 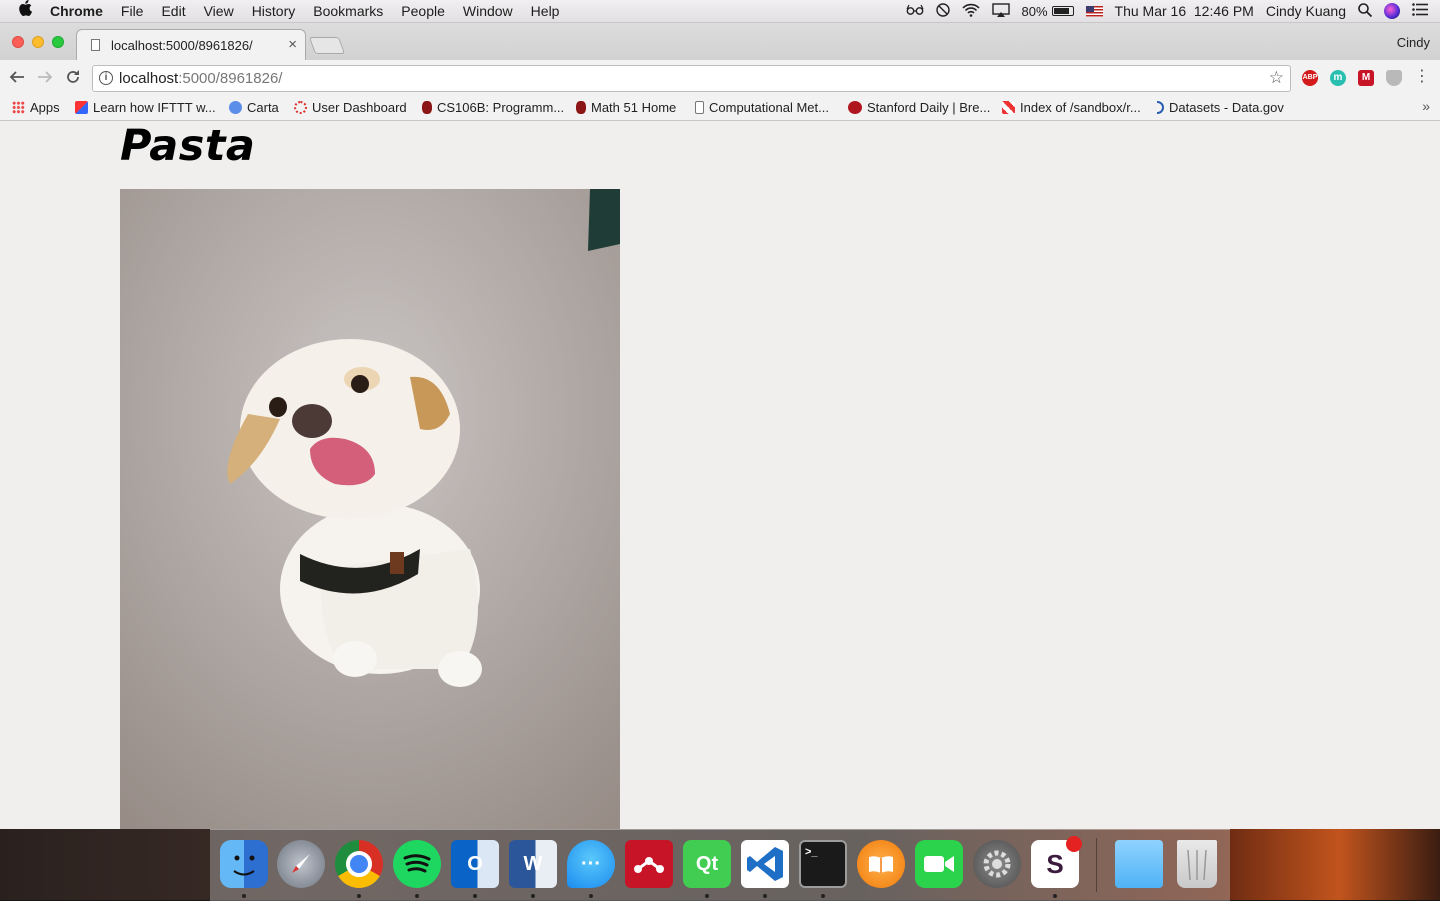 What do you see at coordinates (942, 11) in the screenshot?
I see `do-not-disturb-icon` at bounding box center [942, 11].